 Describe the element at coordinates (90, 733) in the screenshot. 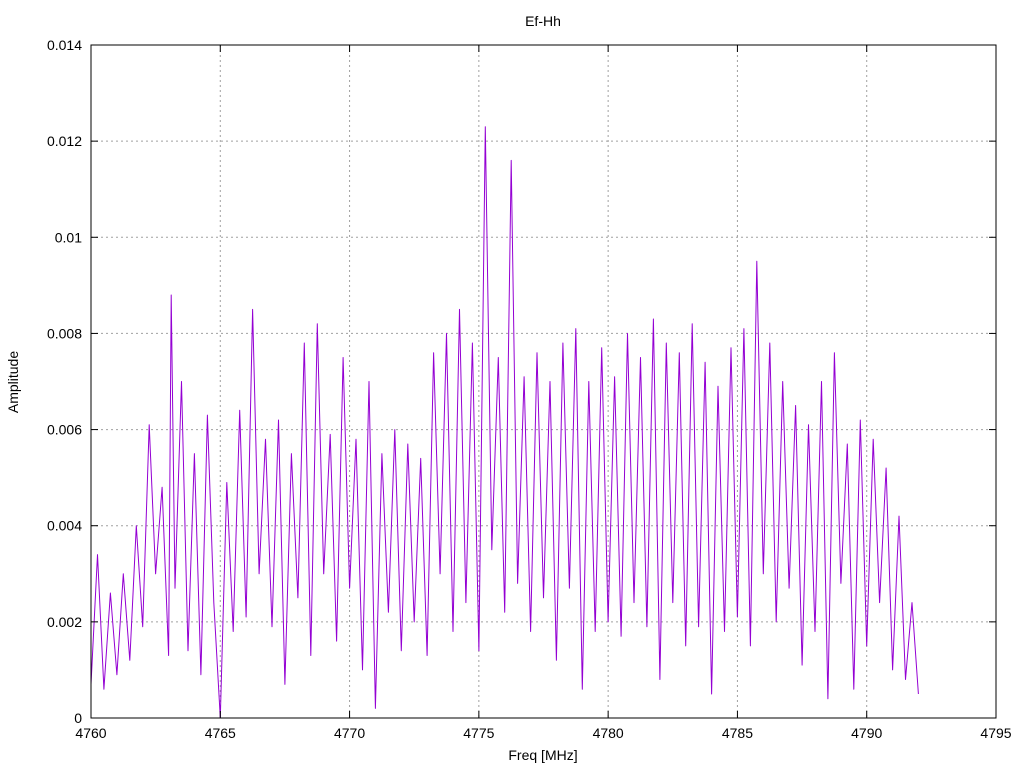

I see `x-tick-label: 4760` at that location.